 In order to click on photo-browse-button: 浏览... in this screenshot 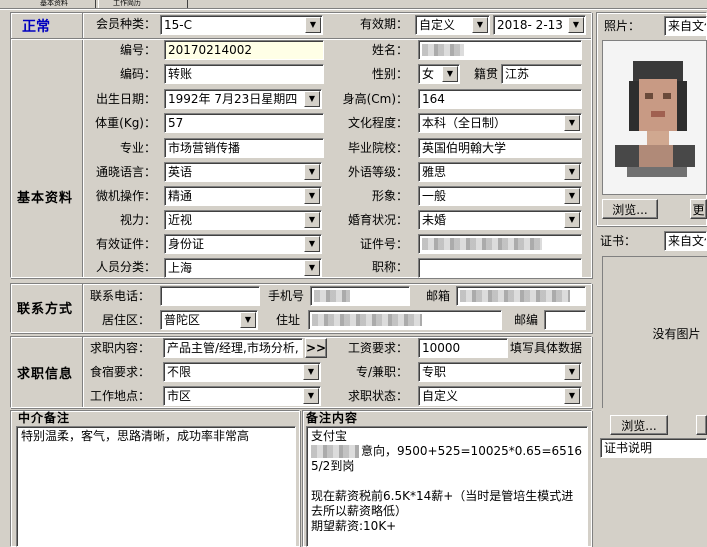, I will do `click(630, 209)`.